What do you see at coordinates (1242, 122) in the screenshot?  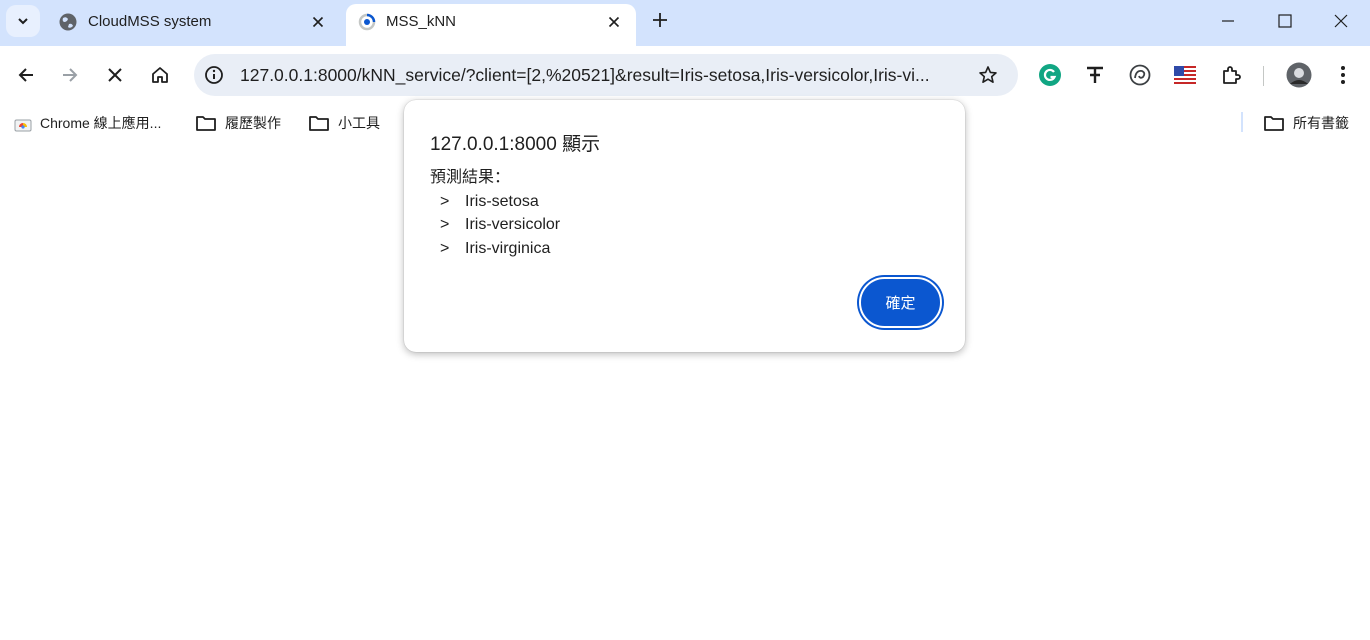 I see `bookmarks-divider` at bounding box center [1242, 122].